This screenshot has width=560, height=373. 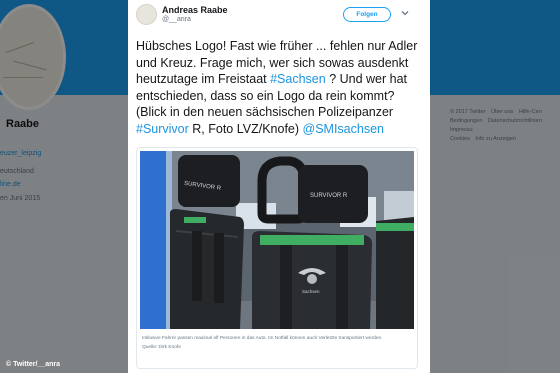 What do you see at coordinates (298, 79) in the screenshot?
I see `hashtag-link: #Sachsen` at bounding box center [298, 79].